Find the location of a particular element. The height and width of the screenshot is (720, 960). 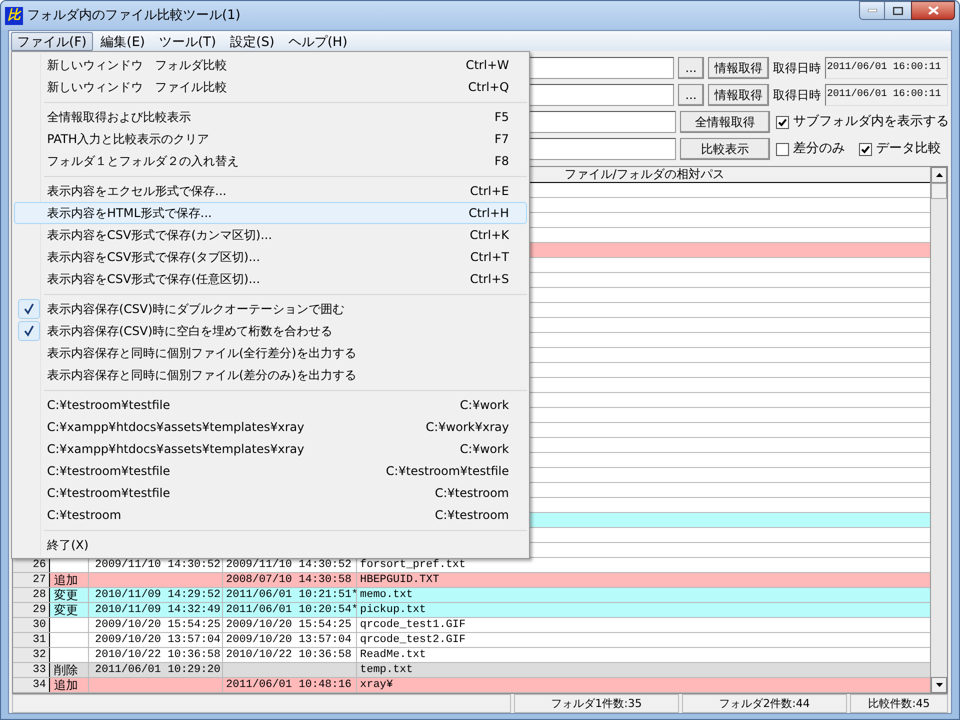

table-cell: 2011/06/01 10:21:51* is located at coordinates (292, 595).